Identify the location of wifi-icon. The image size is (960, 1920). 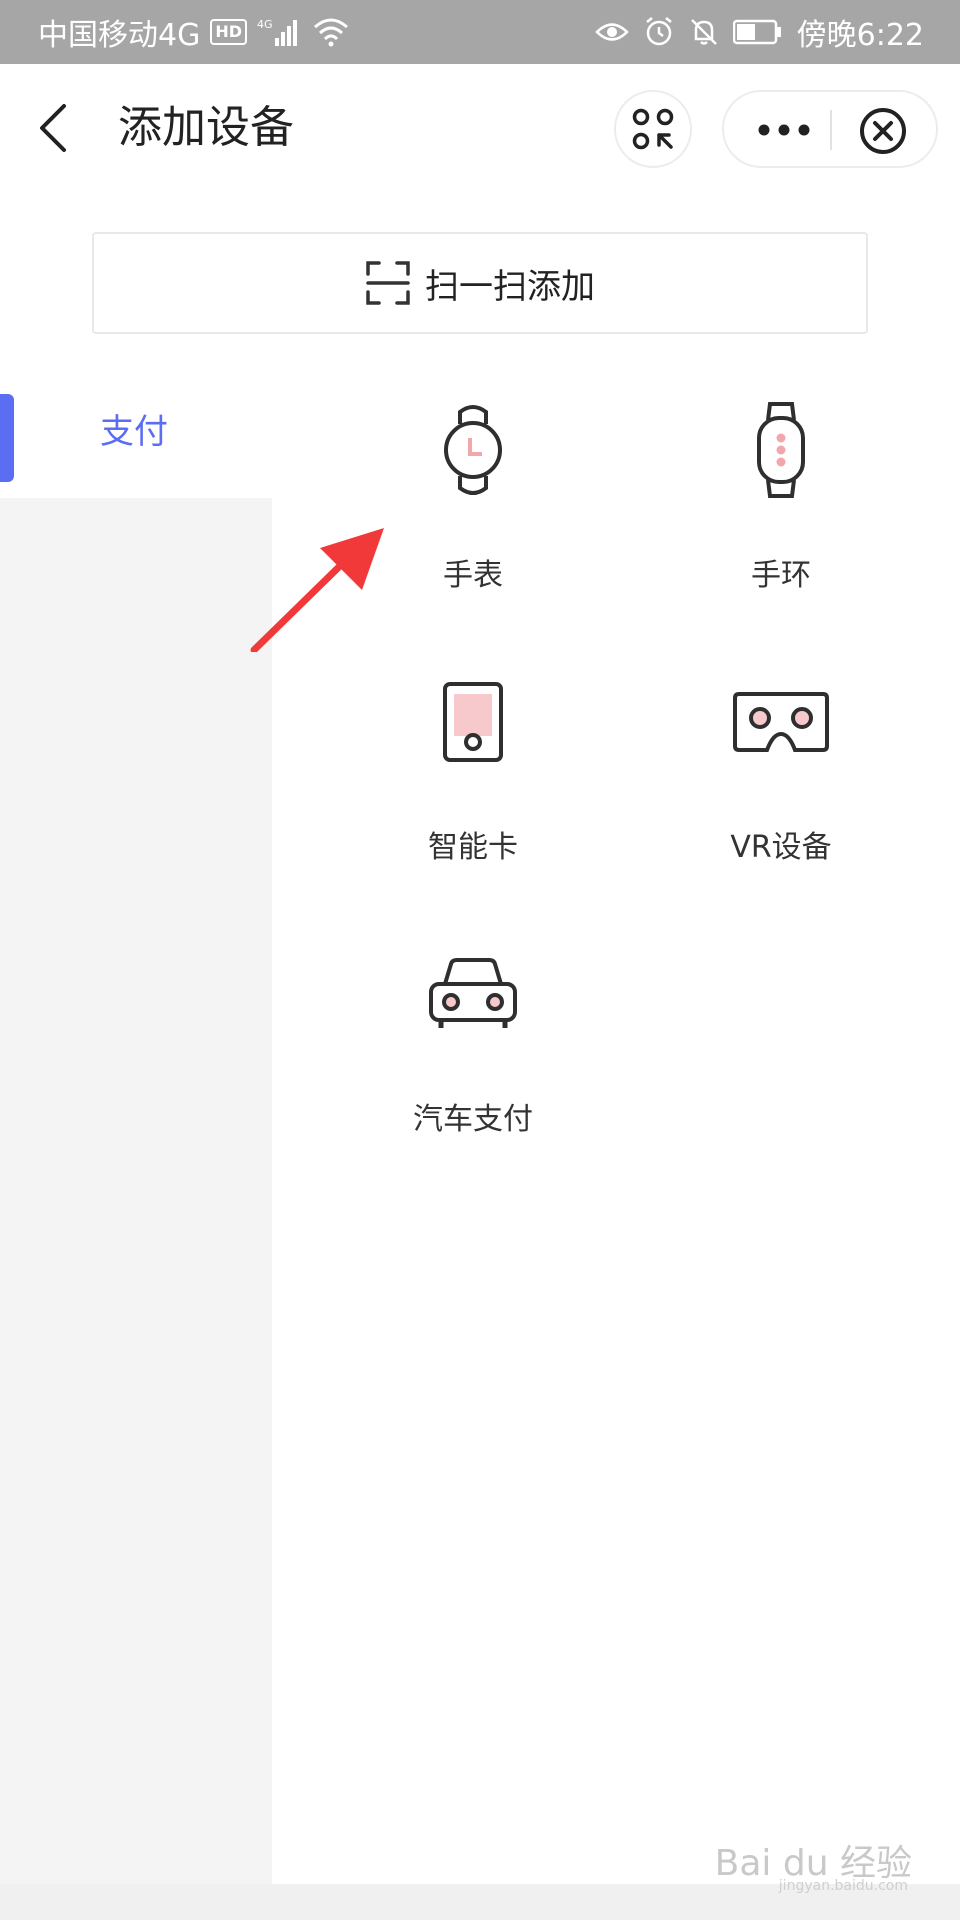
(331, 32).